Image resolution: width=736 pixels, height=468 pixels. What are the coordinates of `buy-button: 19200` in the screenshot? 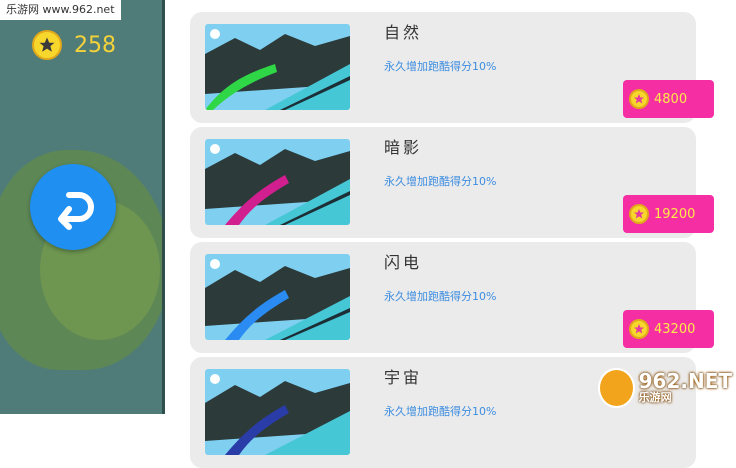 It's located at (668, 214).